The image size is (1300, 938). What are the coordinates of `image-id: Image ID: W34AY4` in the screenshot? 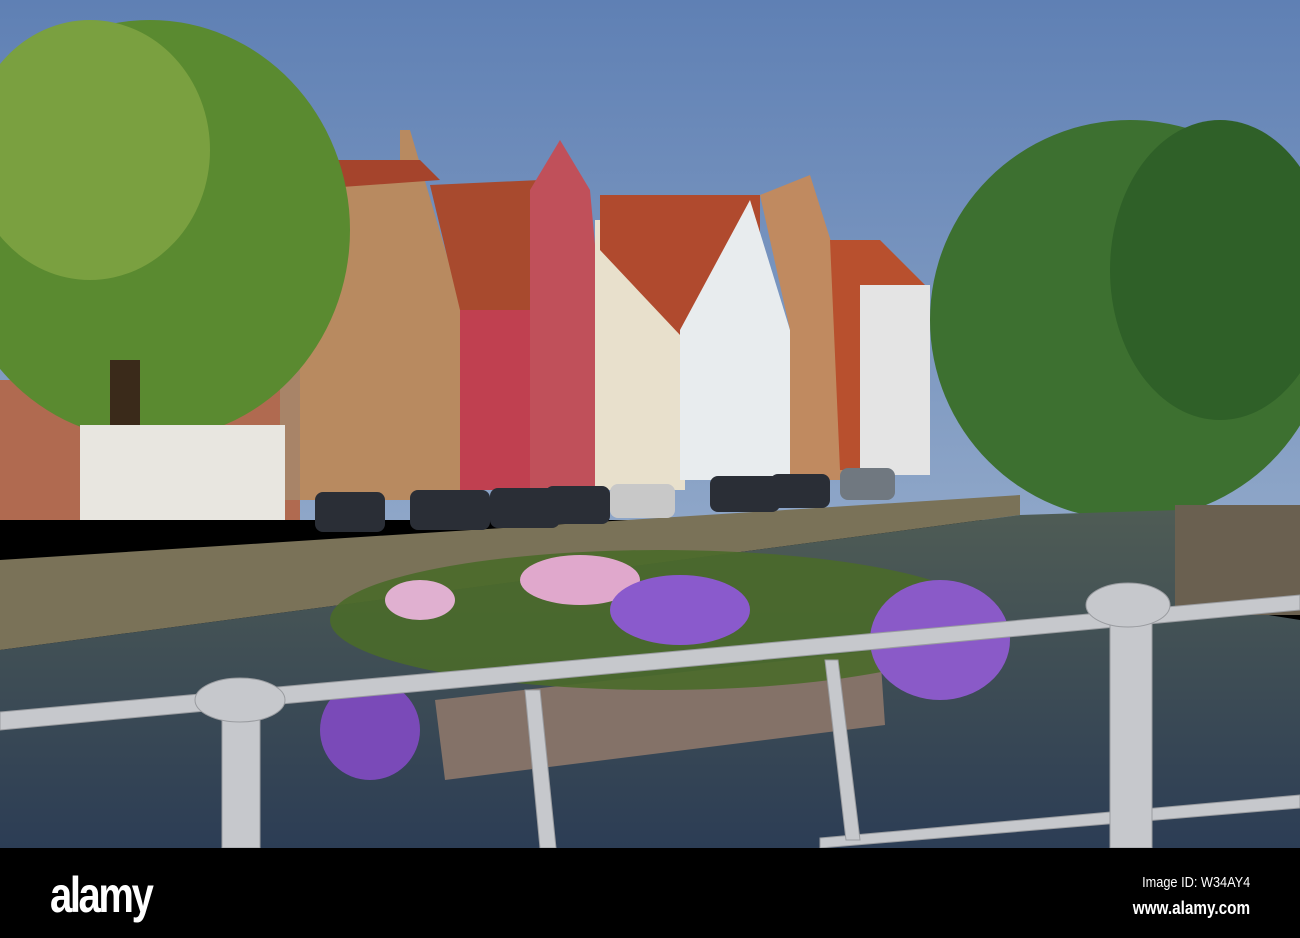 It's located at (1195, 882).